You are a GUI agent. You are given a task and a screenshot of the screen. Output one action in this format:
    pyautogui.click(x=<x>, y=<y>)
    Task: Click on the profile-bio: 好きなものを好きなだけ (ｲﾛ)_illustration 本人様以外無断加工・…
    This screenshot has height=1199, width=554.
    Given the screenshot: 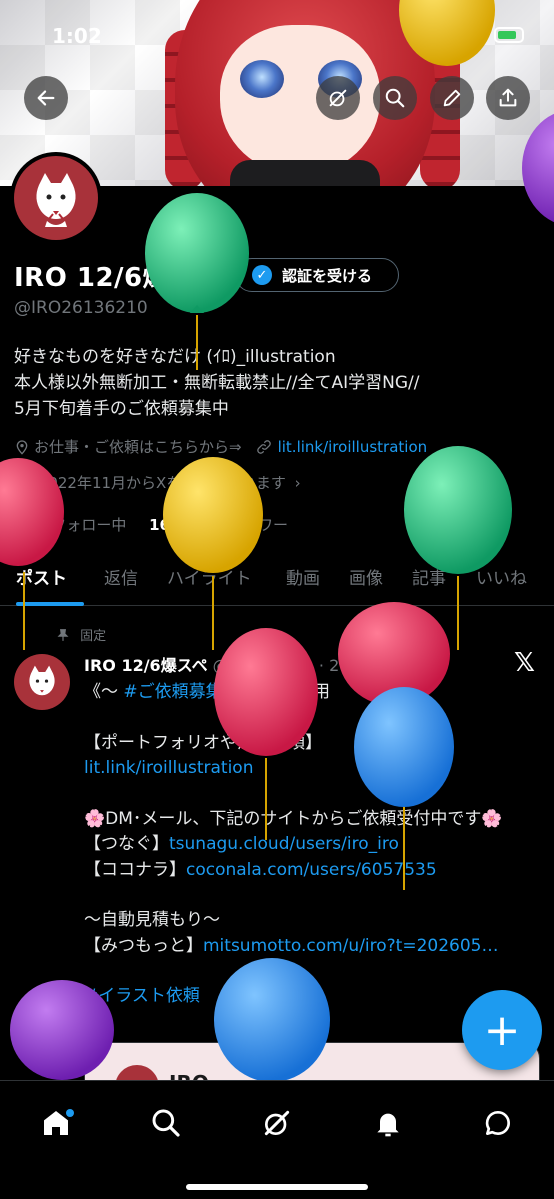 What is the action you would take?
    pyautogui.click(x=216, y=383)
    